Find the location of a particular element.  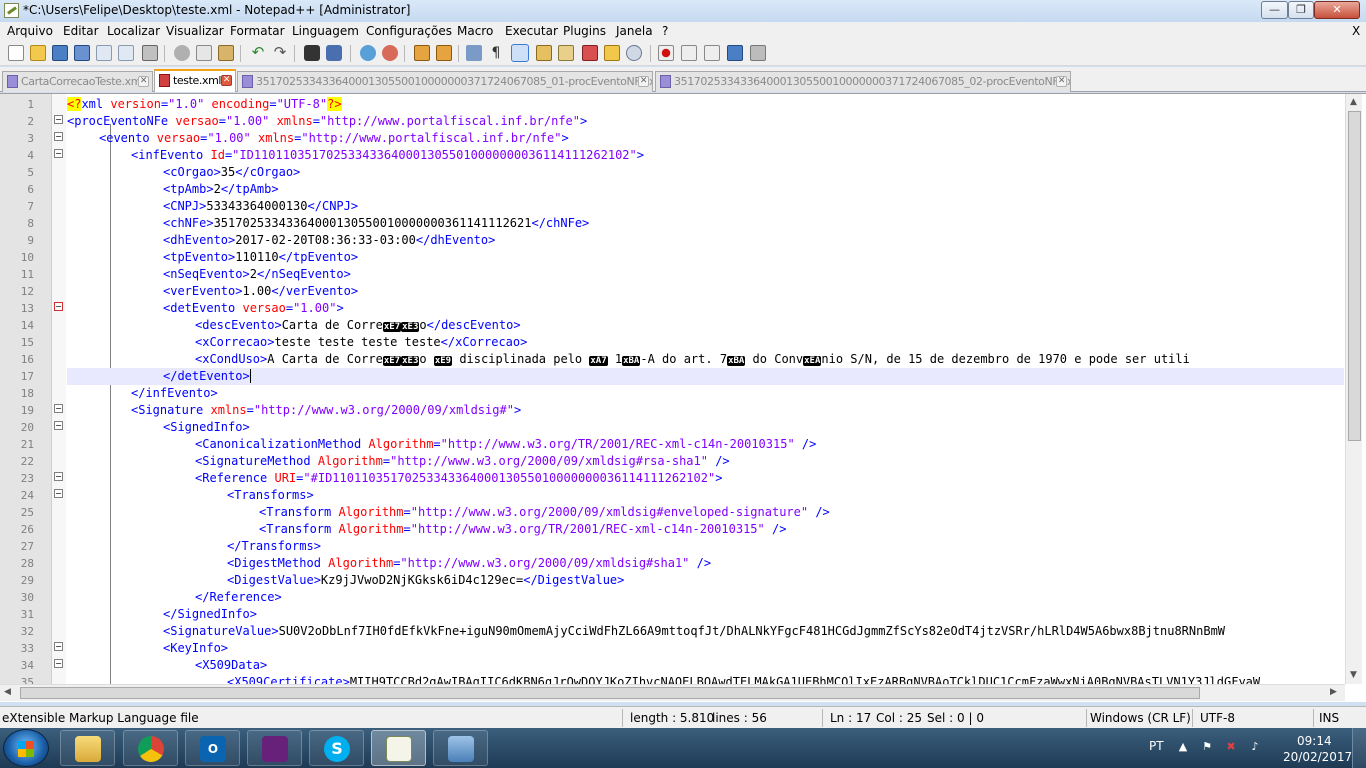

line-number: 19 is located at coordinates (27, 410).